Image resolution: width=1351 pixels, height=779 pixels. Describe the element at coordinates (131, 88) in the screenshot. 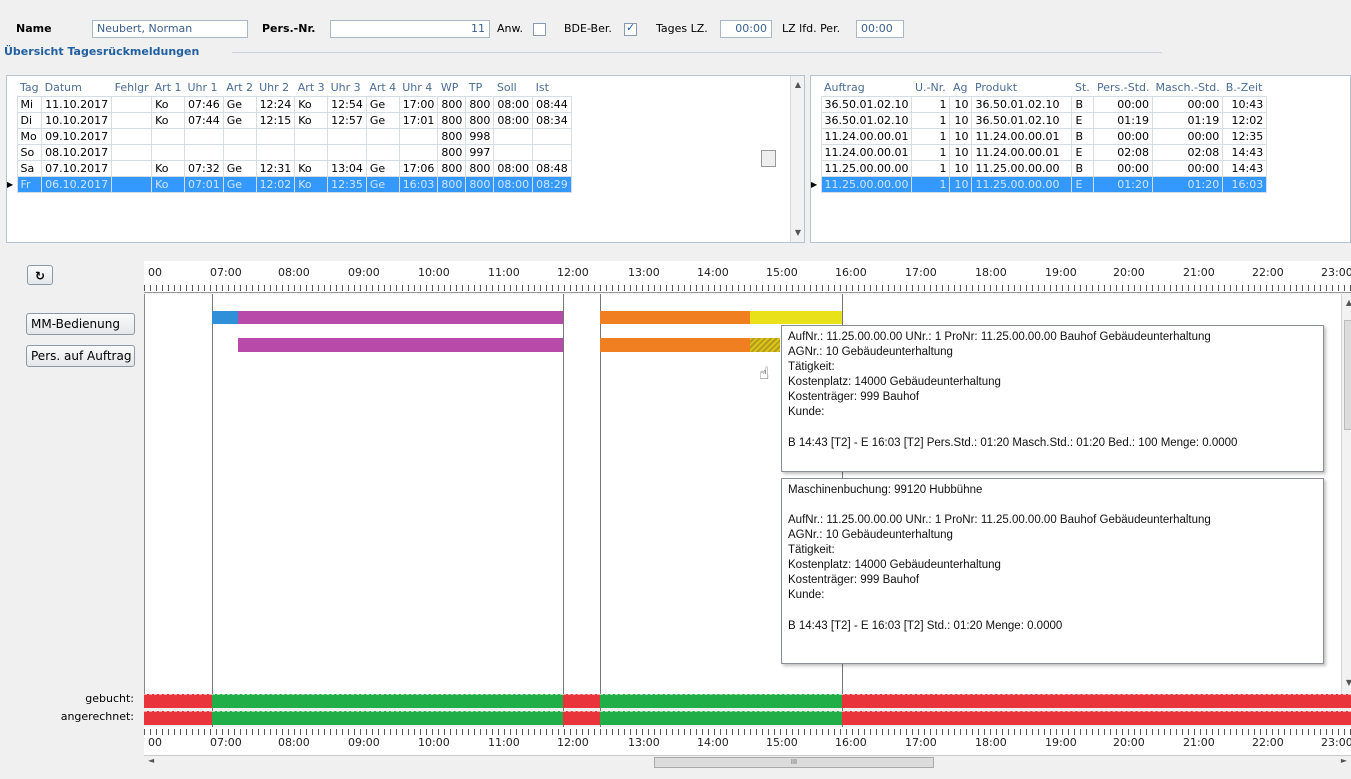

I see `days-header-2: Fehlgr` at that location.